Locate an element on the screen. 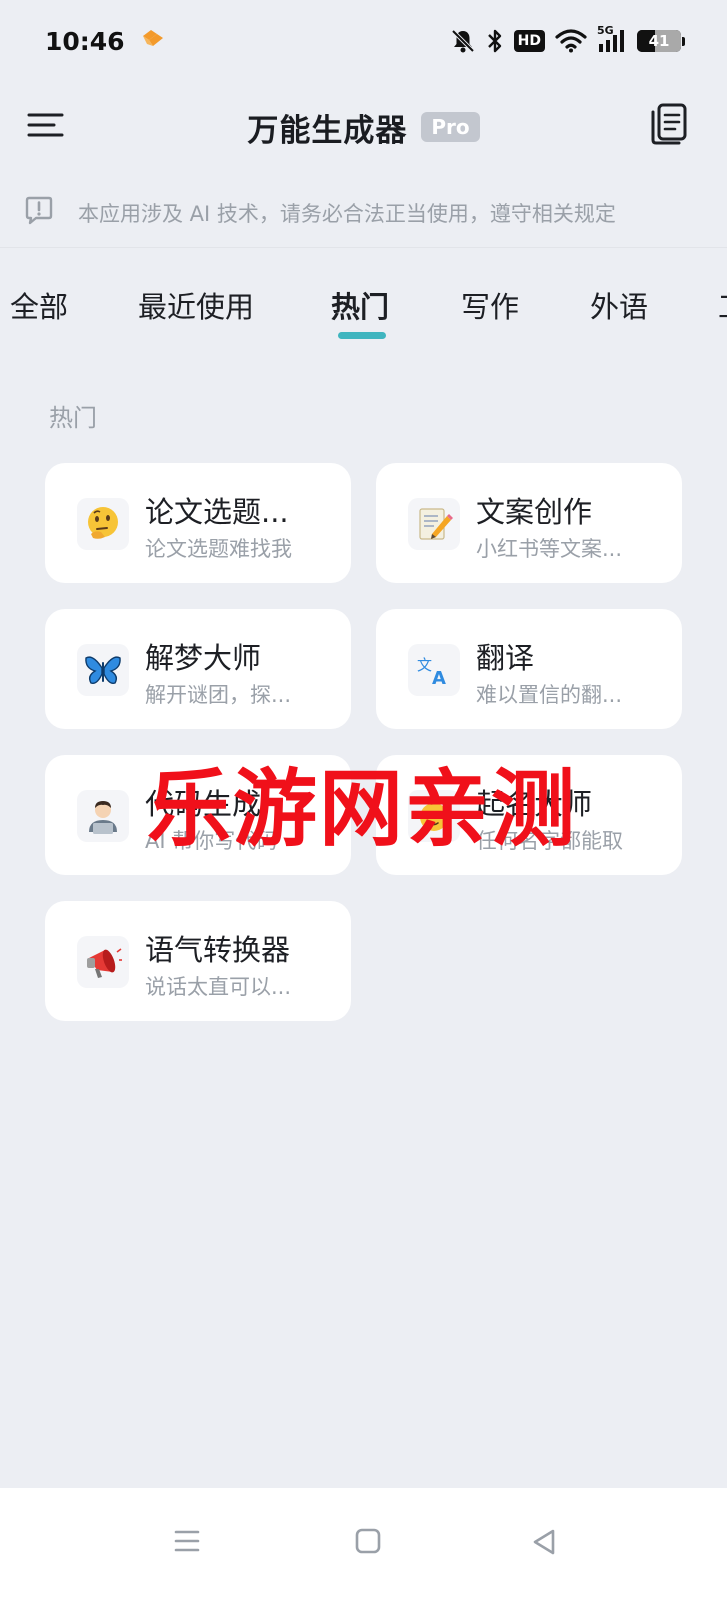 This screenshot has width=727, height=1600. network-label: 5G is located at coordinates (605, 30).